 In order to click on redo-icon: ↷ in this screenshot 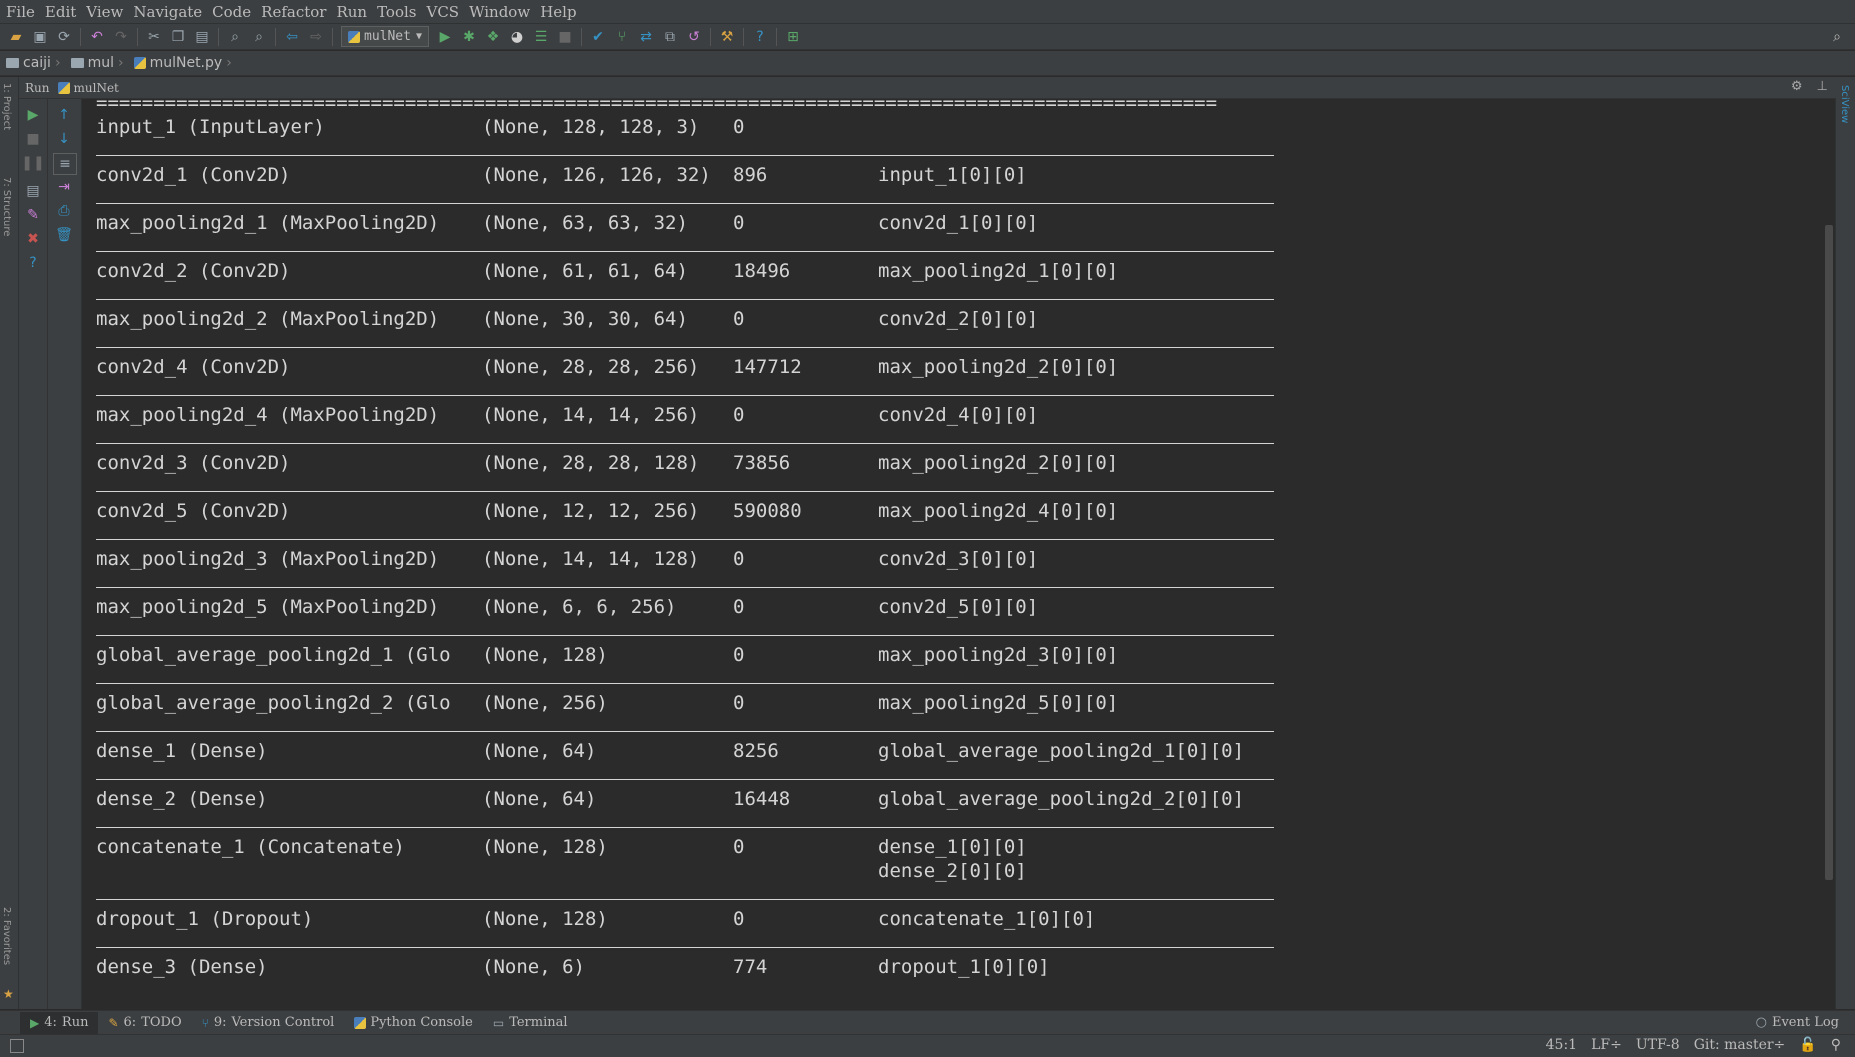, I will do `click(121, 37)`.